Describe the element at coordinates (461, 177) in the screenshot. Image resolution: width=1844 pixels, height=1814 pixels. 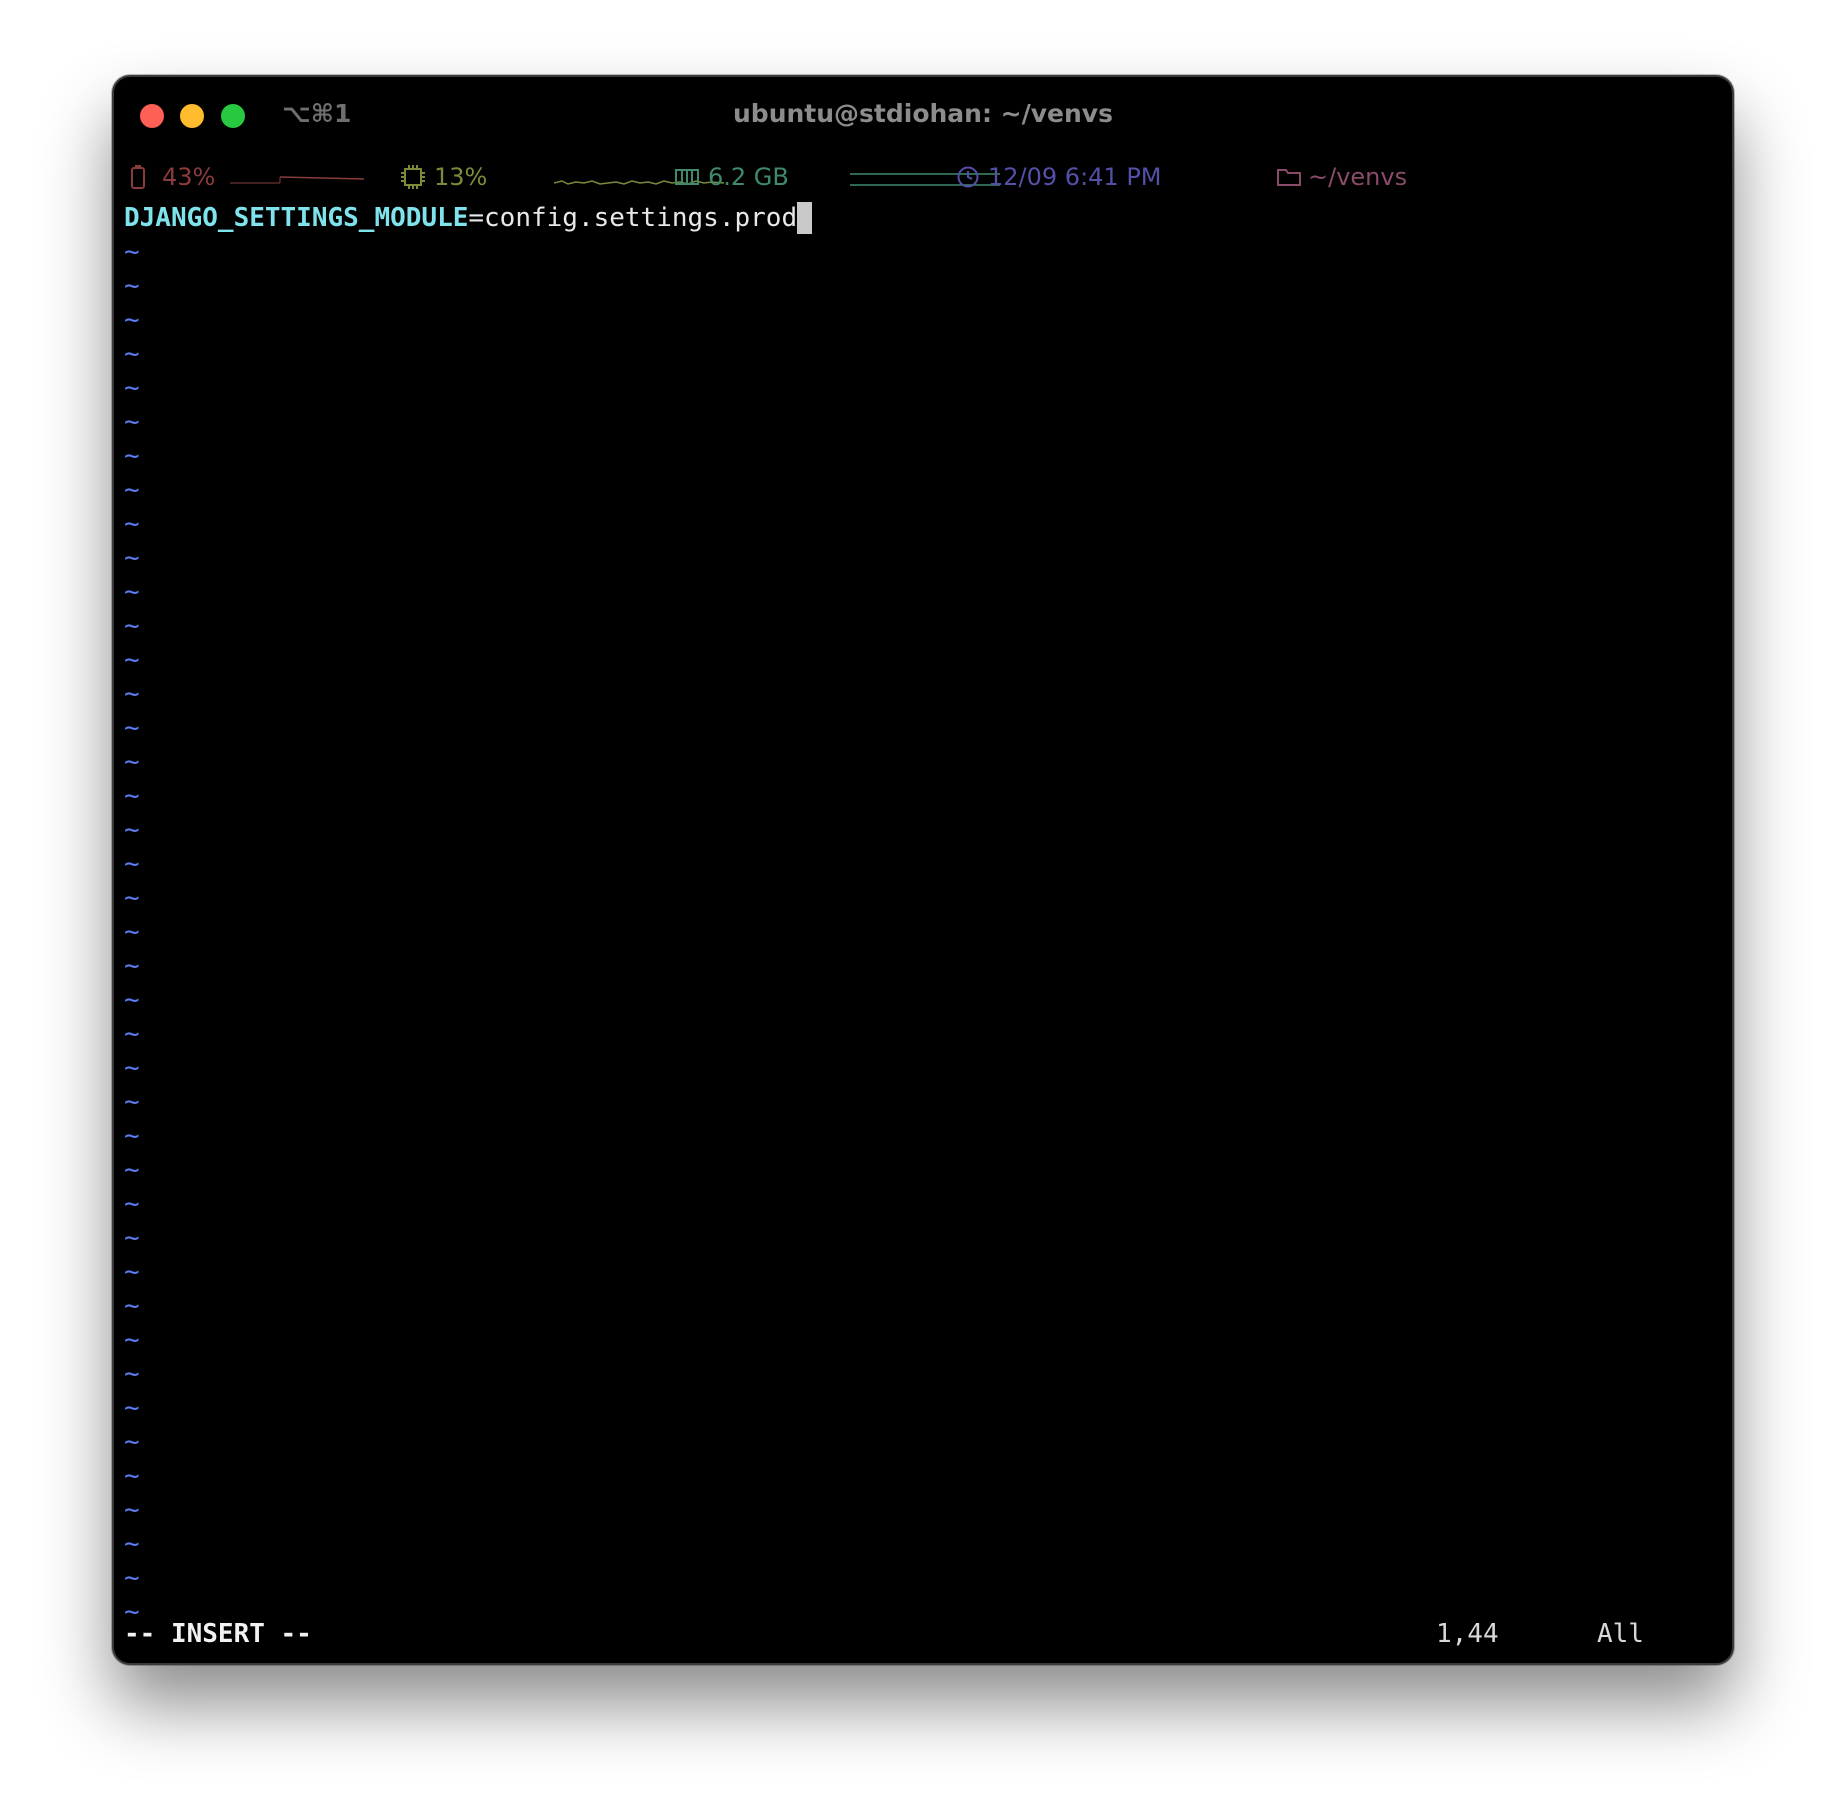
I see `cpu-value: 13%` at that location.